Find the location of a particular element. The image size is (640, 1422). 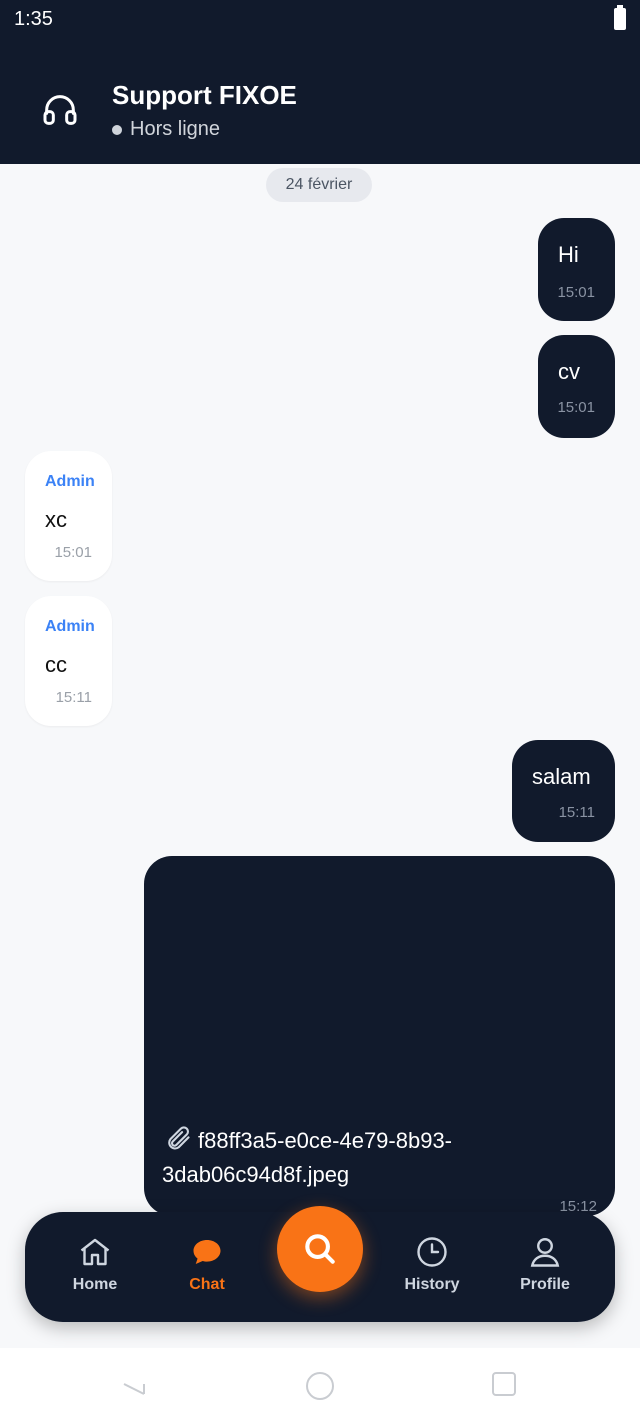

message-text: xc is located at coordinates (56, 519).